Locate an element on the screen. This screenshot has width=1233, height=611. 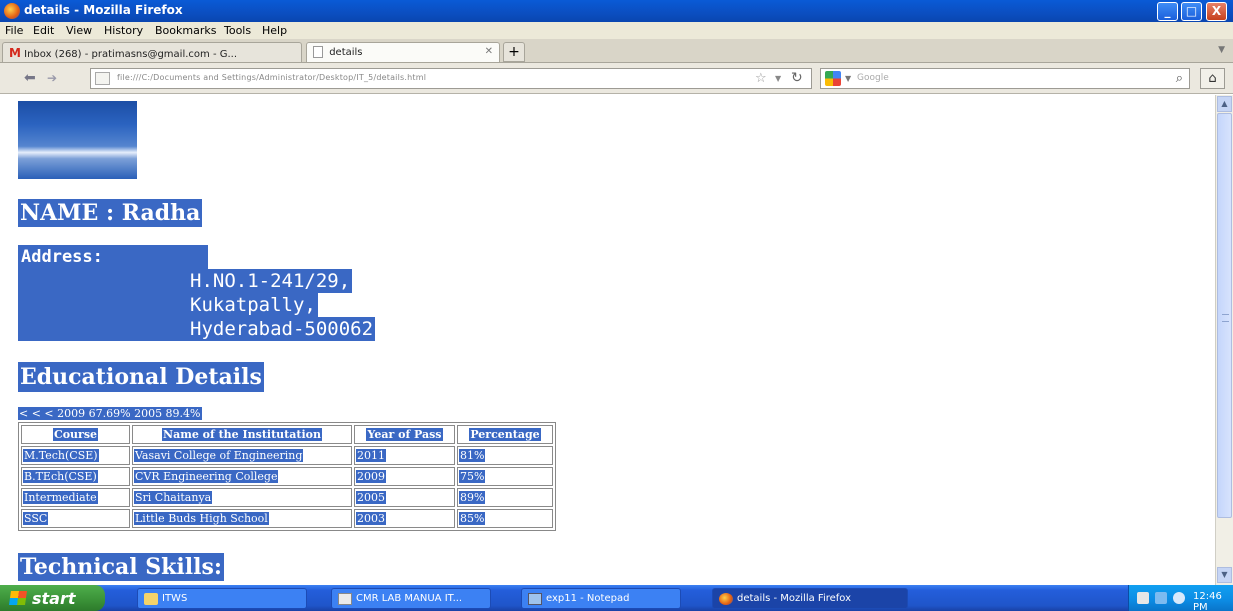
table-row: Intermediate Sri Chaitanya 2005 89% is located at coordinates (287, 497).